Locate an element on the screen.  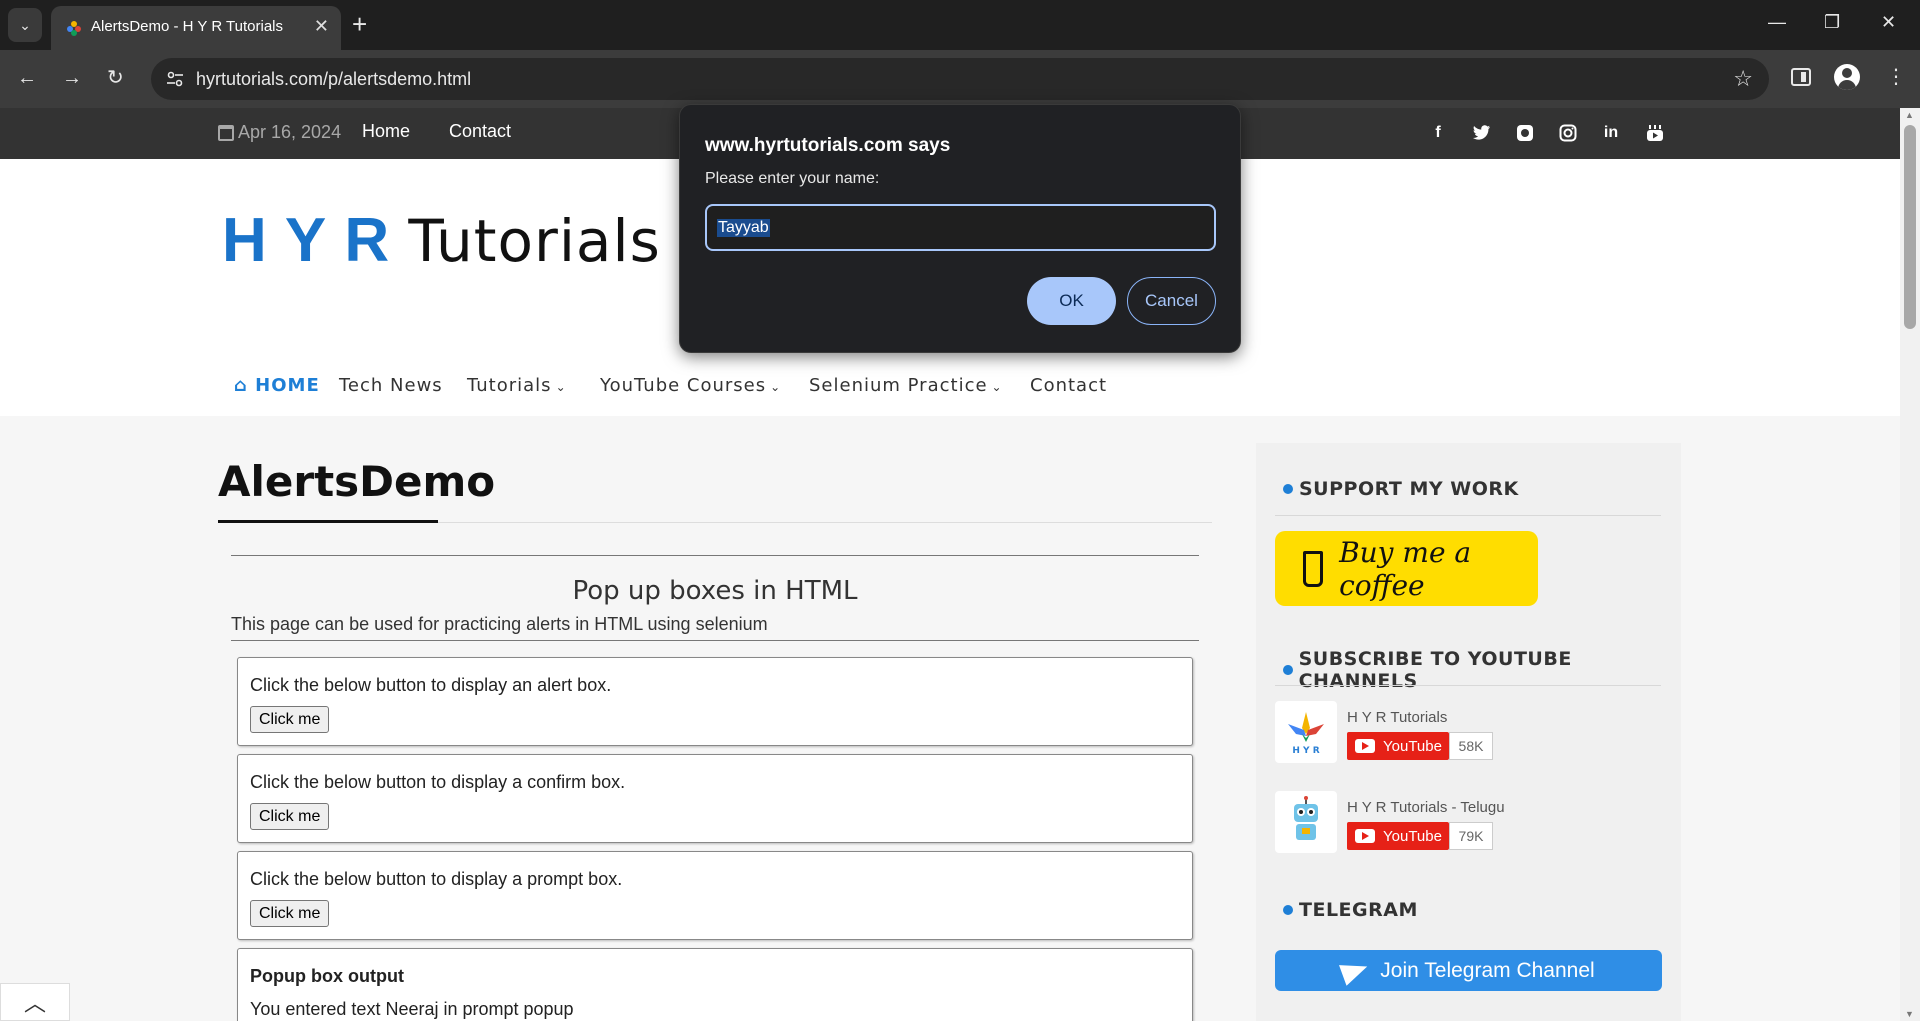
support-heading: SUPPORT MY WORK is located at coordinates (1401, 489).